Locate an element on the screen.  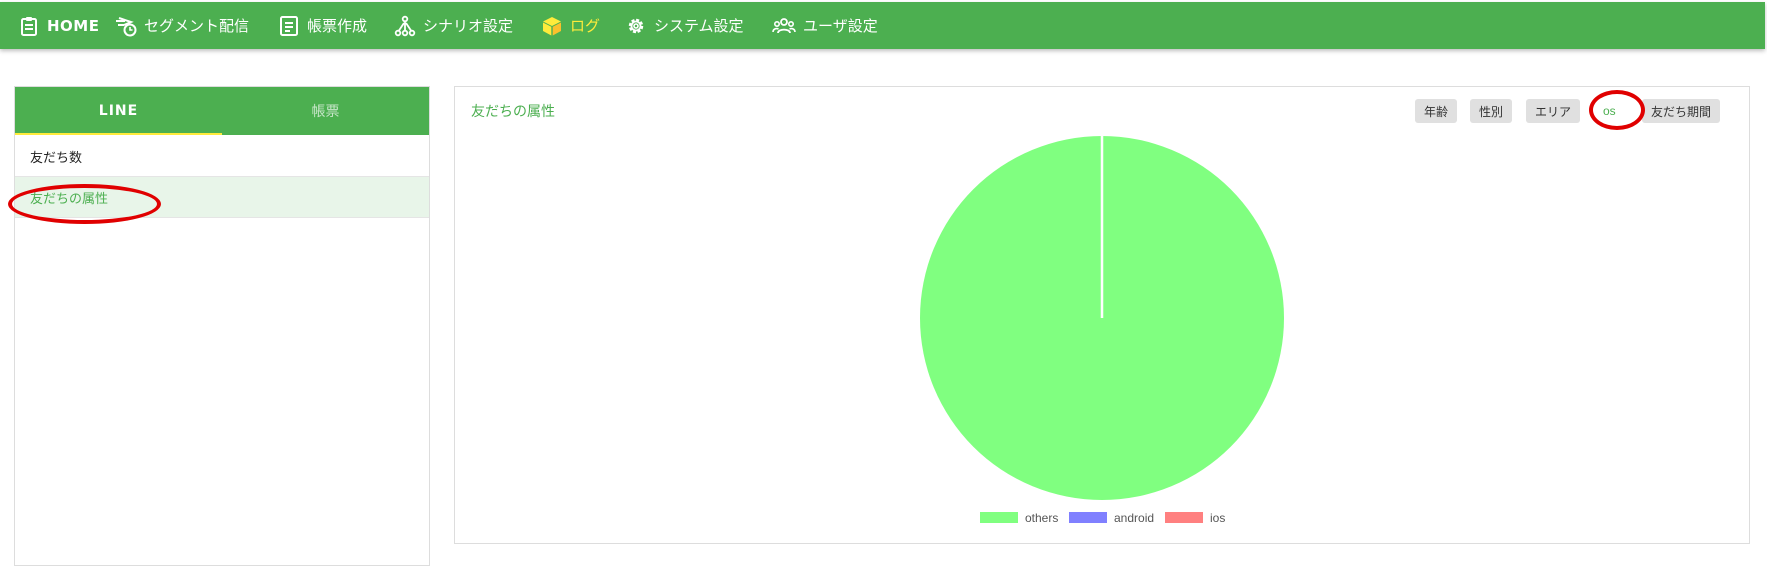
send-clock-icon is located at coordinates (126, 26).